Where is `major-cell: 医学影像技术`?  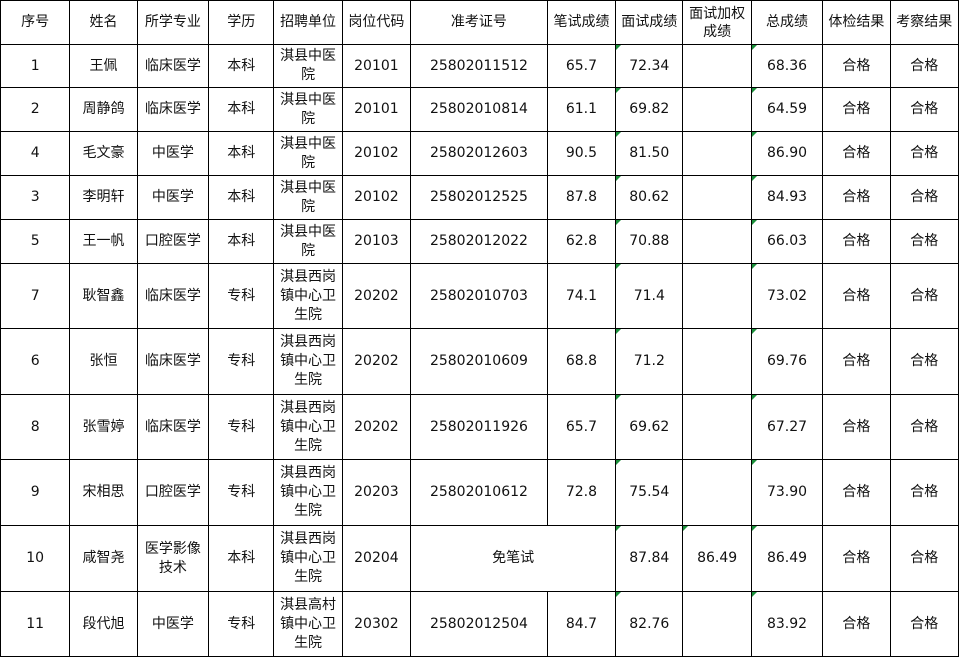 major-cell: 医学影像技术 is located at coordinates (173, 558).